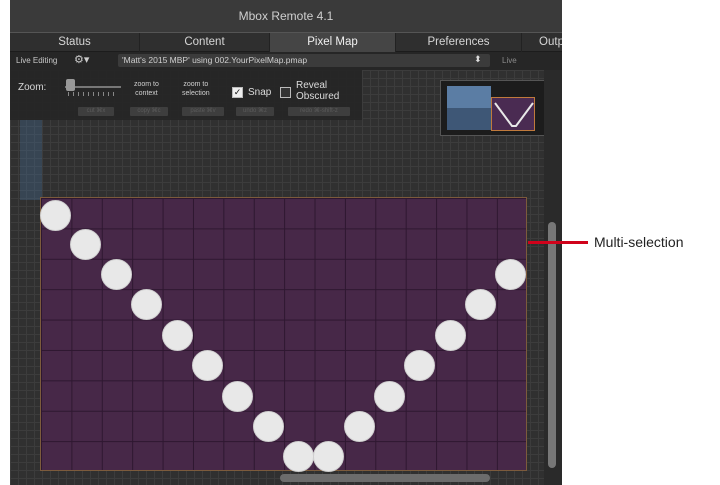  Describe the element at coordinates (205, 42) in the screenshot. I see `tab-content: Content` at that location.